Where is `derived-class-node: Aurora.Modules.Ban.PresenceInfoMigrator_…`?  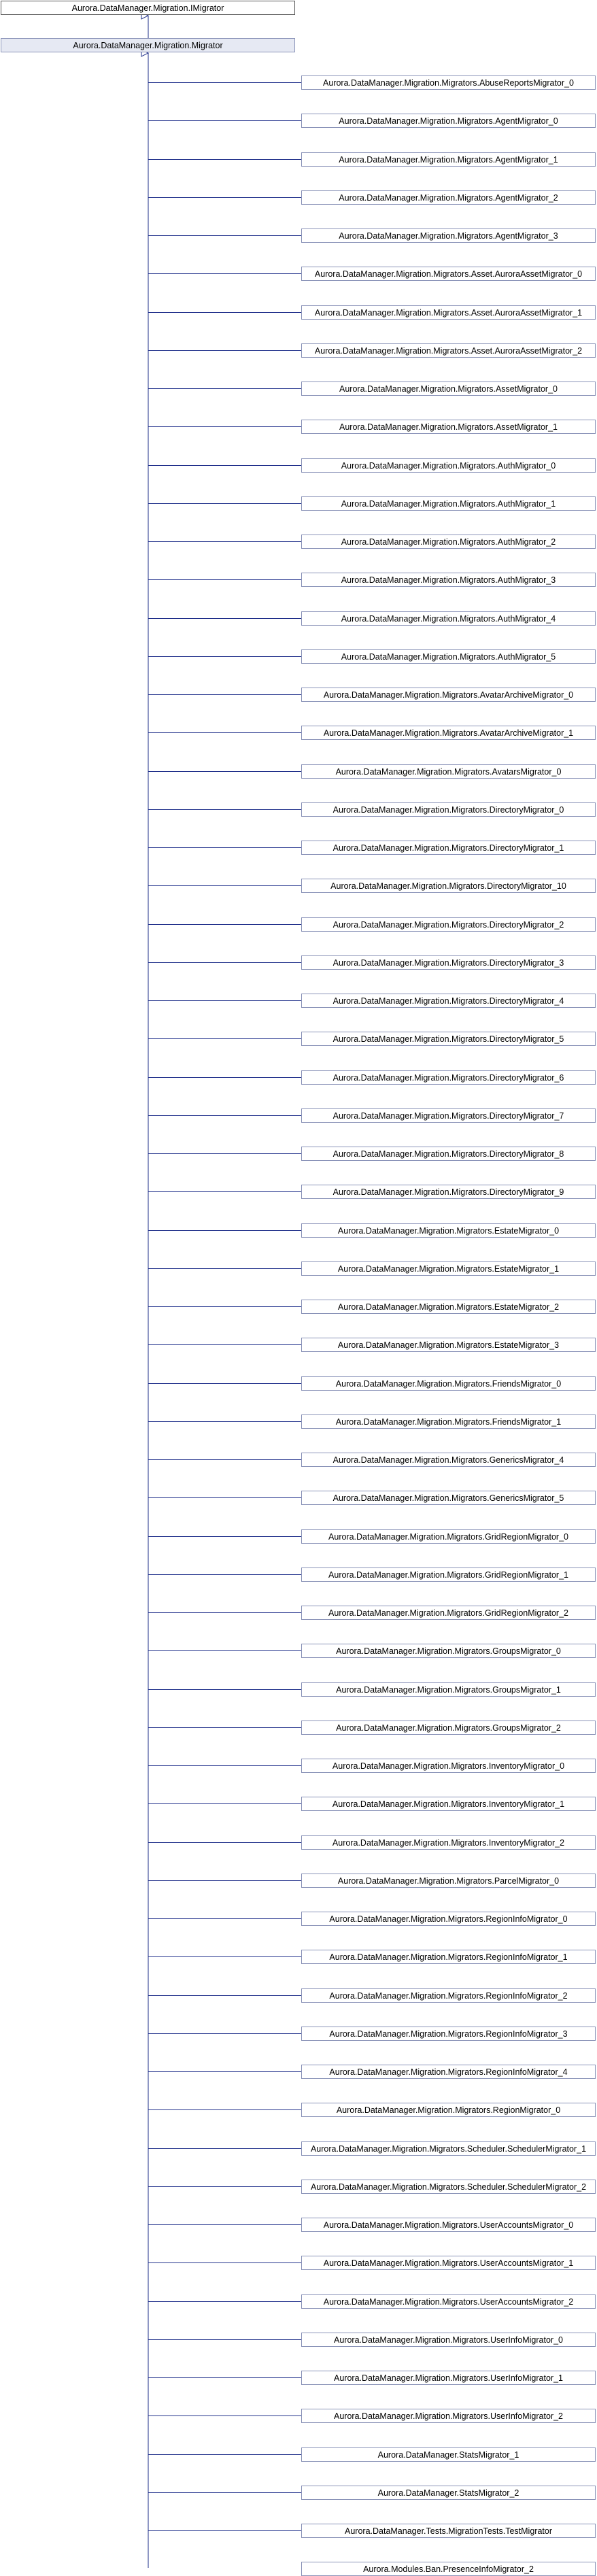 derived-class-node: Aurora.Modules.Ban.PresenceInfoMigrator_… is located at coordinates (449, 2569).